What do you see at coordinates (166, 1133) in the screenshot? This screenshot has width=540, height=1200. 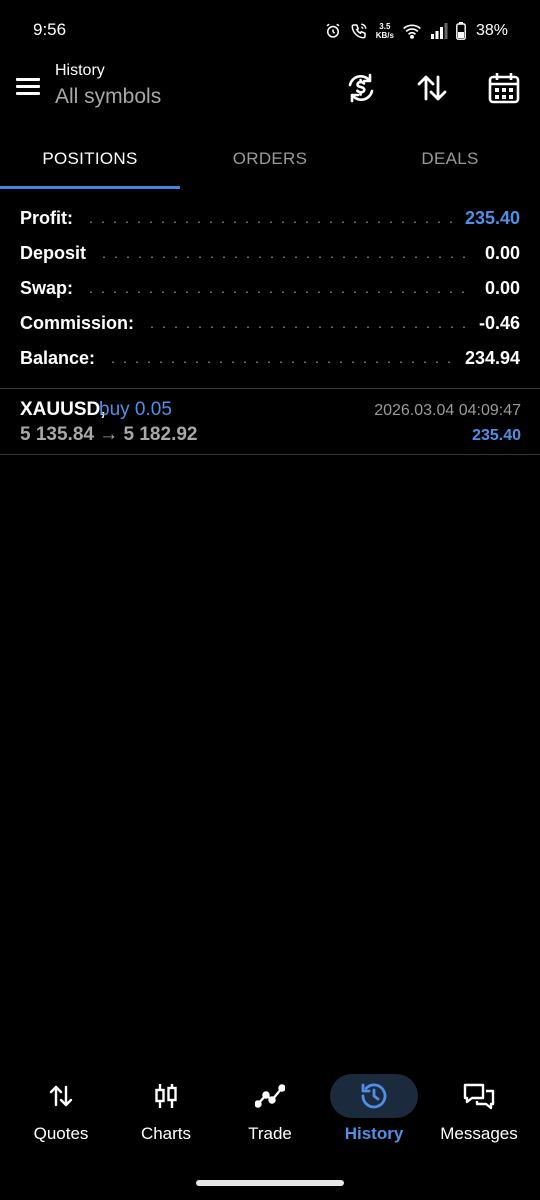 I see `nav-label: Charts` at bounding box center [166, 1133].